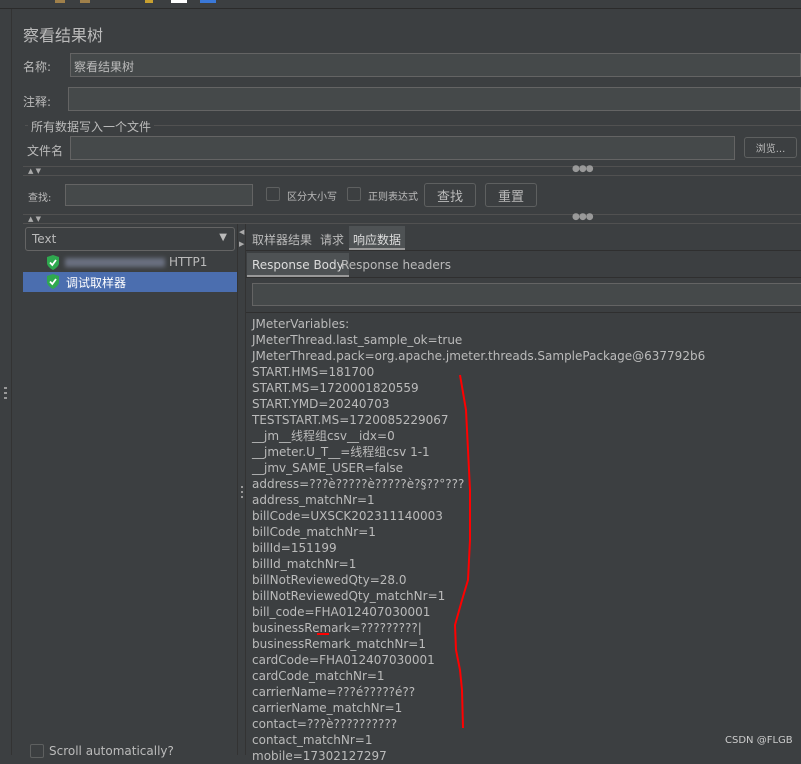 This screenshot has width=801, height=764. I want to click on watermark: CSDN @FLGB, so click(759, 740).